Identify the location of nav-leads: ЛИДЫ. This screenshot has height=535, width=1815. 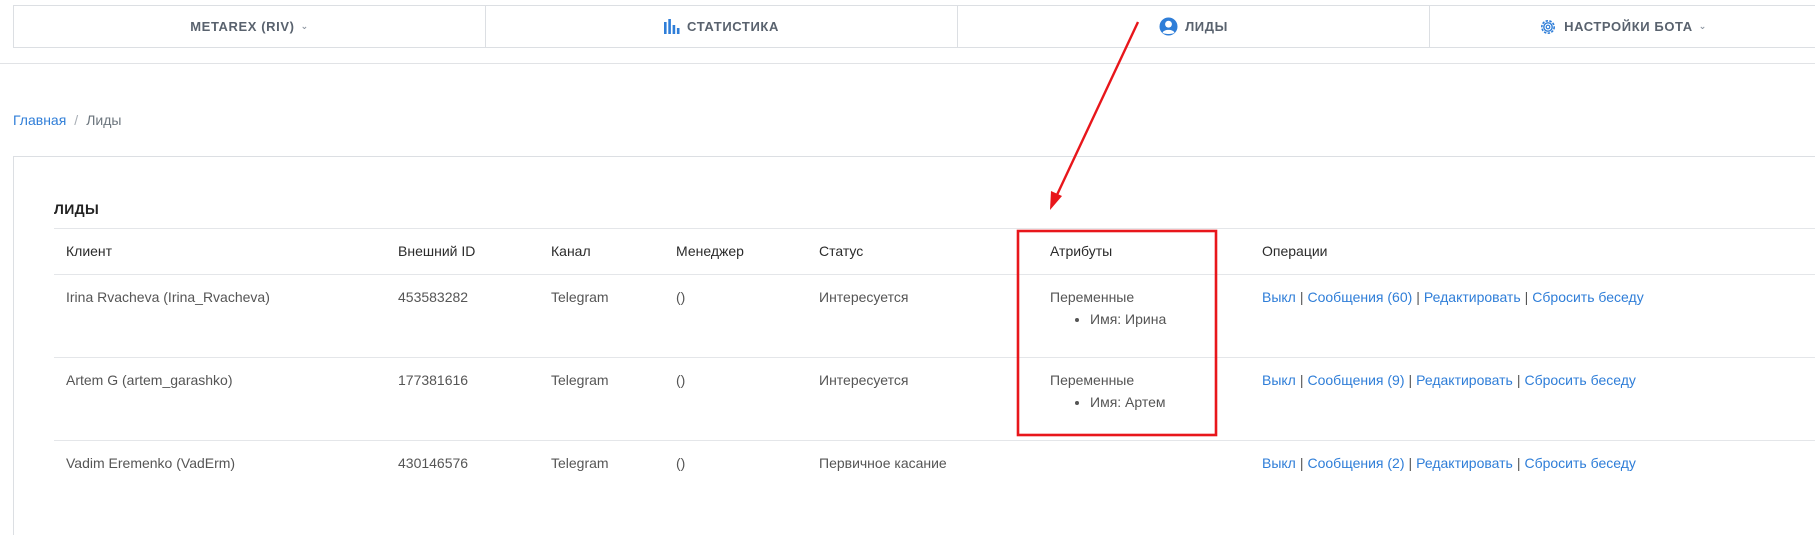
(1194, 26).